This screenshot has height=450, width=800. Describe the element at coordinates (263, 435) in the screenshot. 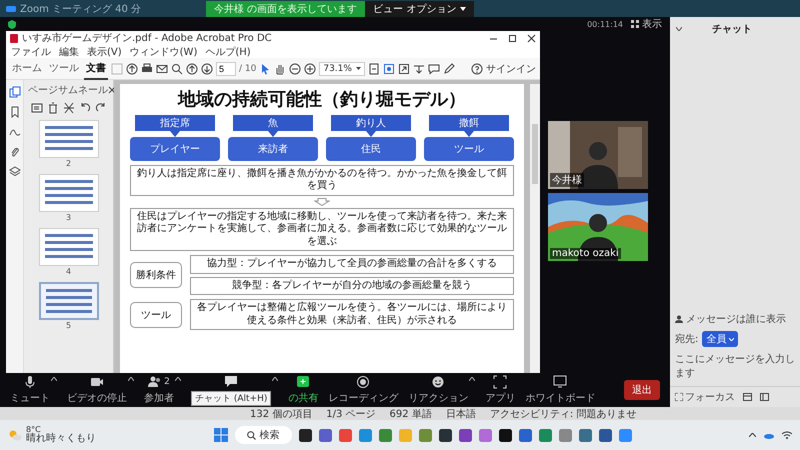

I see `search-field: 検索` at that location.